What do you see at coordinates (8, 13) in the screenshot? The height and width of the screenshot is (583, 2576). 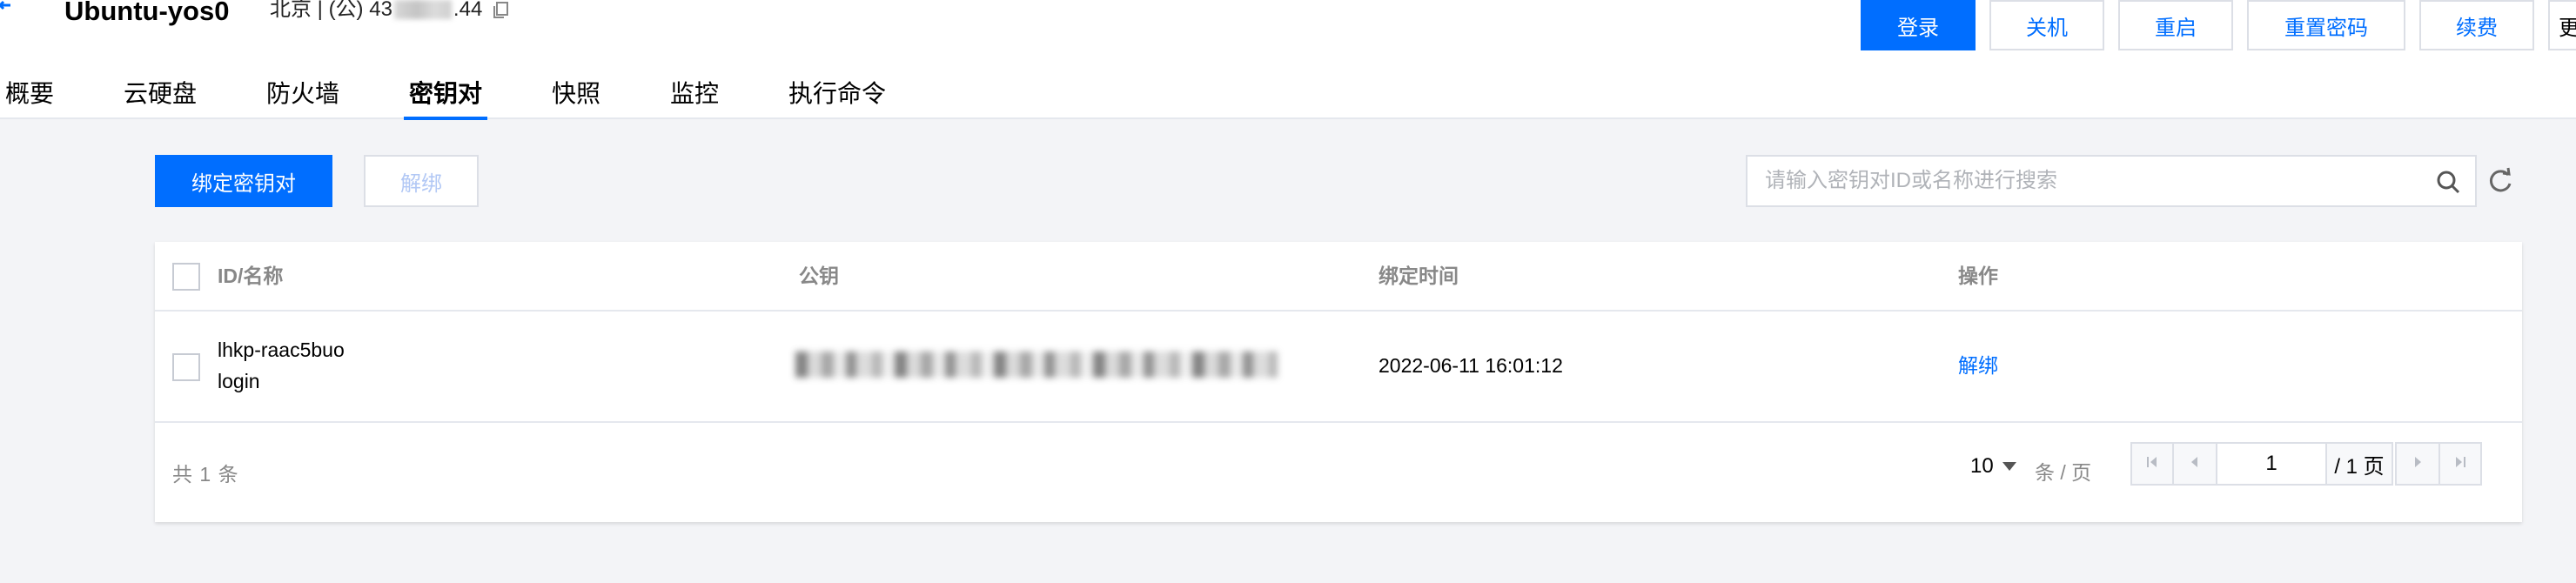 I see `back-icon` at bounding box center [8, 13].